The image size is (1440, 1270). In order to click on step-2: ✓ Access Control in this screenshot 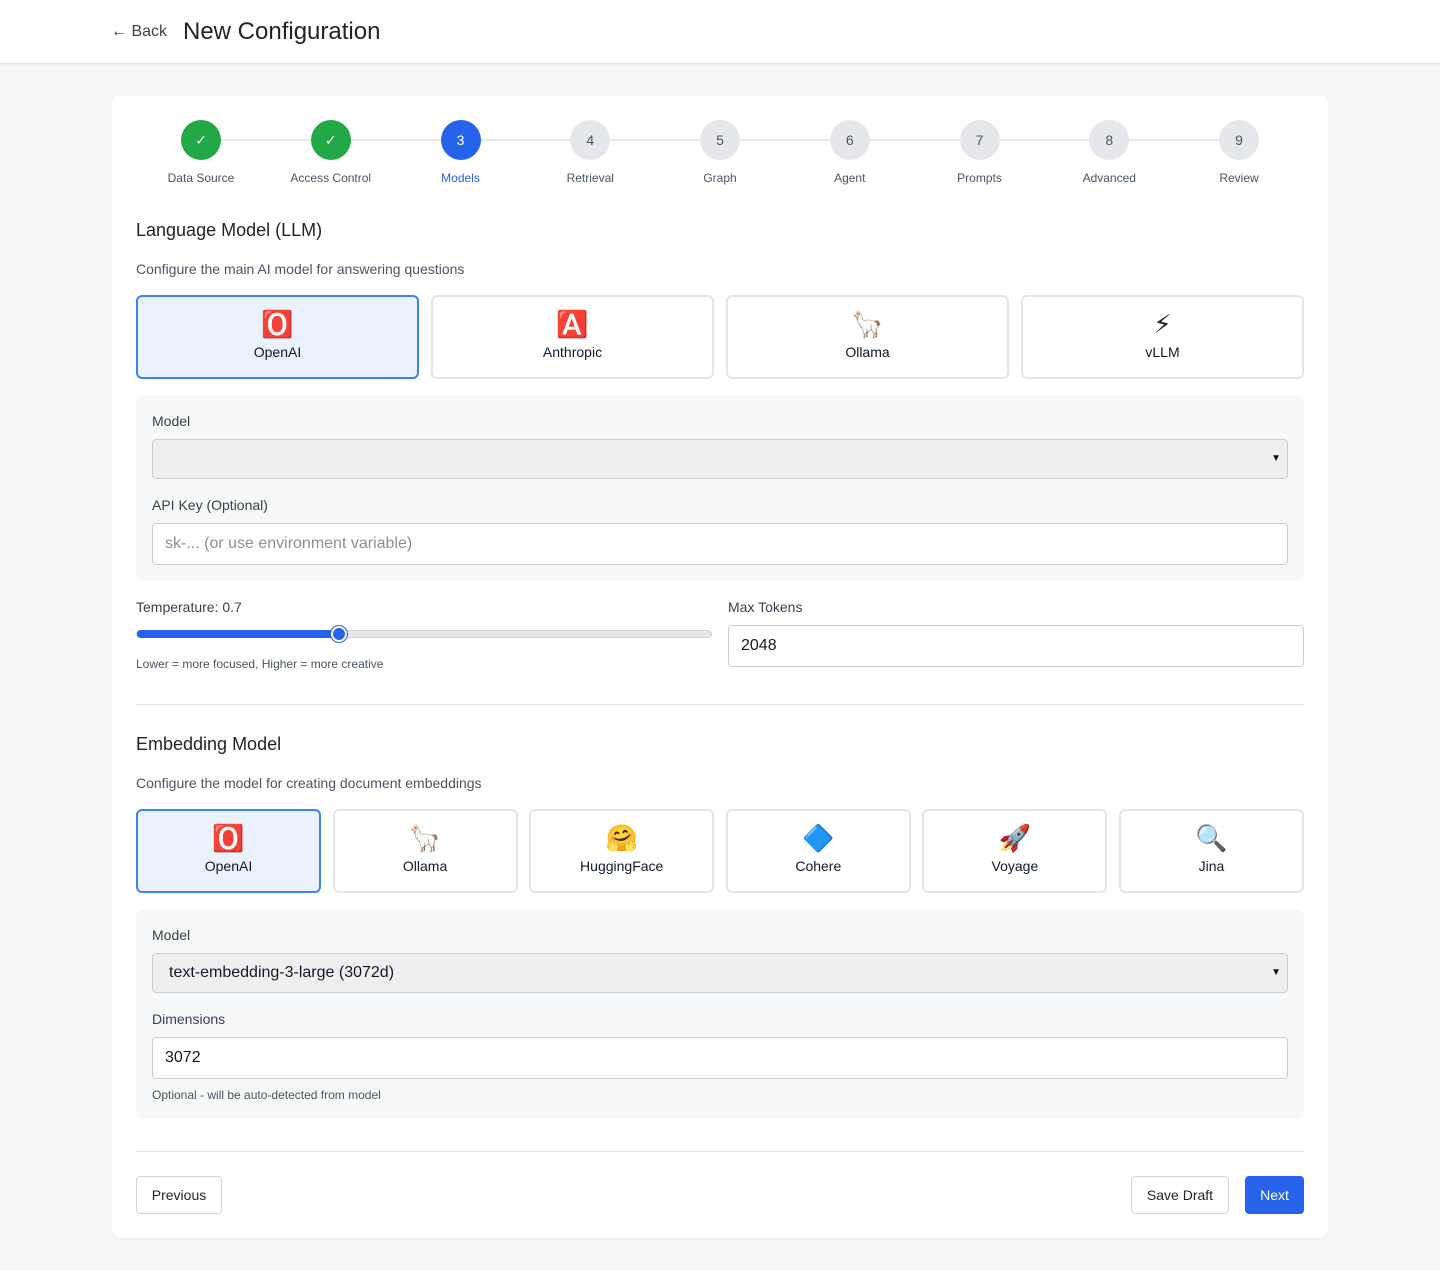, I will do `click(331, 152)`.